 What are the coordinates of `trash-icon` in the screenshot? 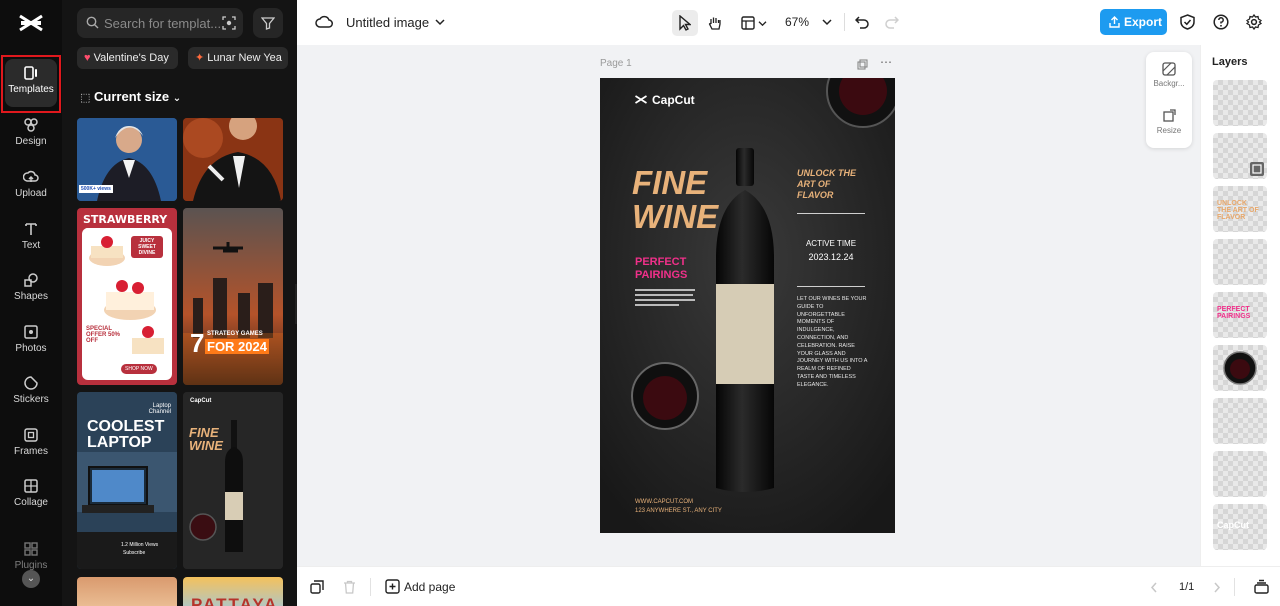 It's located at (349, 587).